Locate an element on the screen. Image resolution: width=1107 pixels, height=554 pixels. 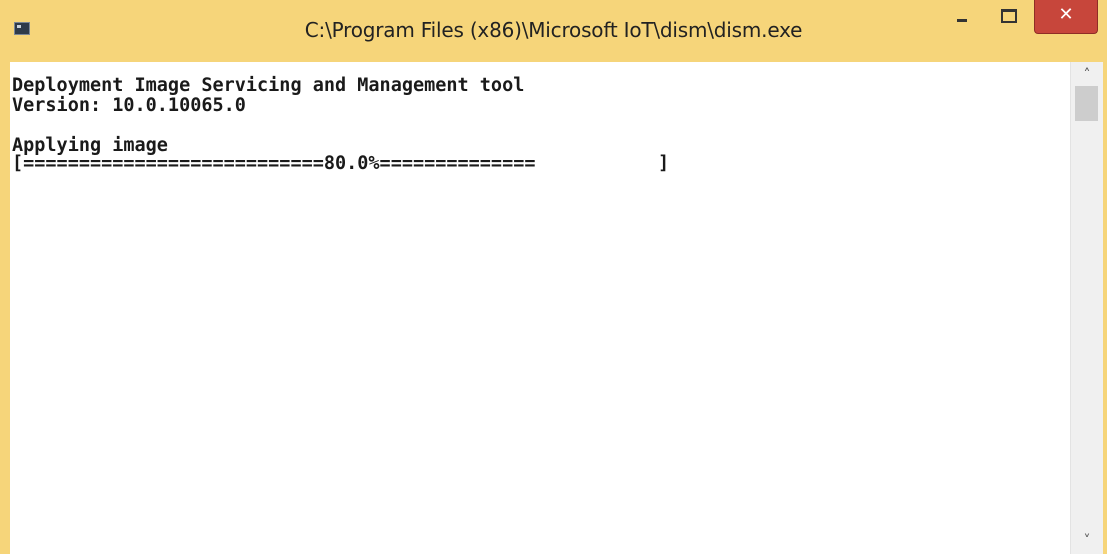
scroll-up-arrow-icon: ˄ is located at coordinates (1087, 75).